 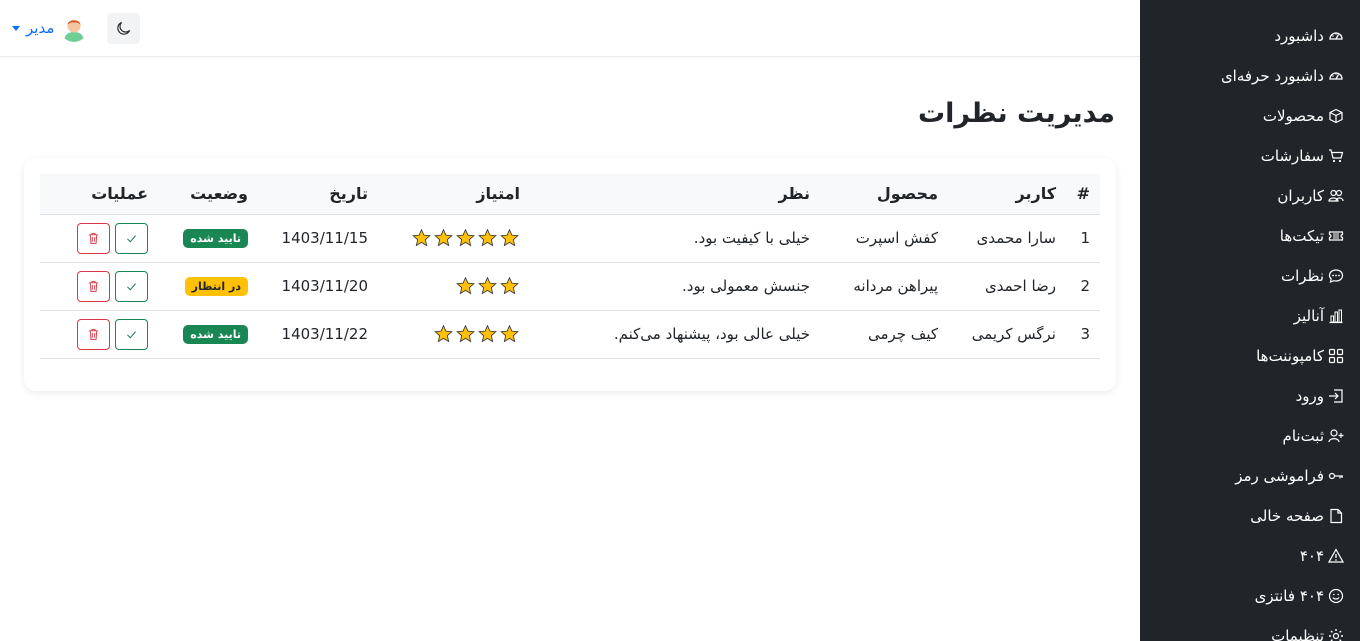 What do you see at coordinates (1250, 316) in the screenshot?
I see `sidebar-item: آنالیز` at bounding box center [1250, 316].